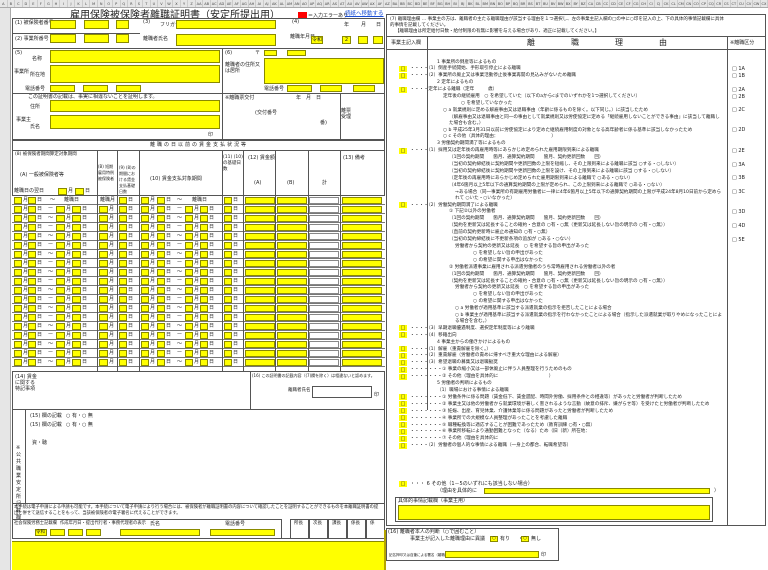  What do you see at coordinates (697, 3) in the screenshot?
I see `column-header: CO` at bounding box center [697, 3].